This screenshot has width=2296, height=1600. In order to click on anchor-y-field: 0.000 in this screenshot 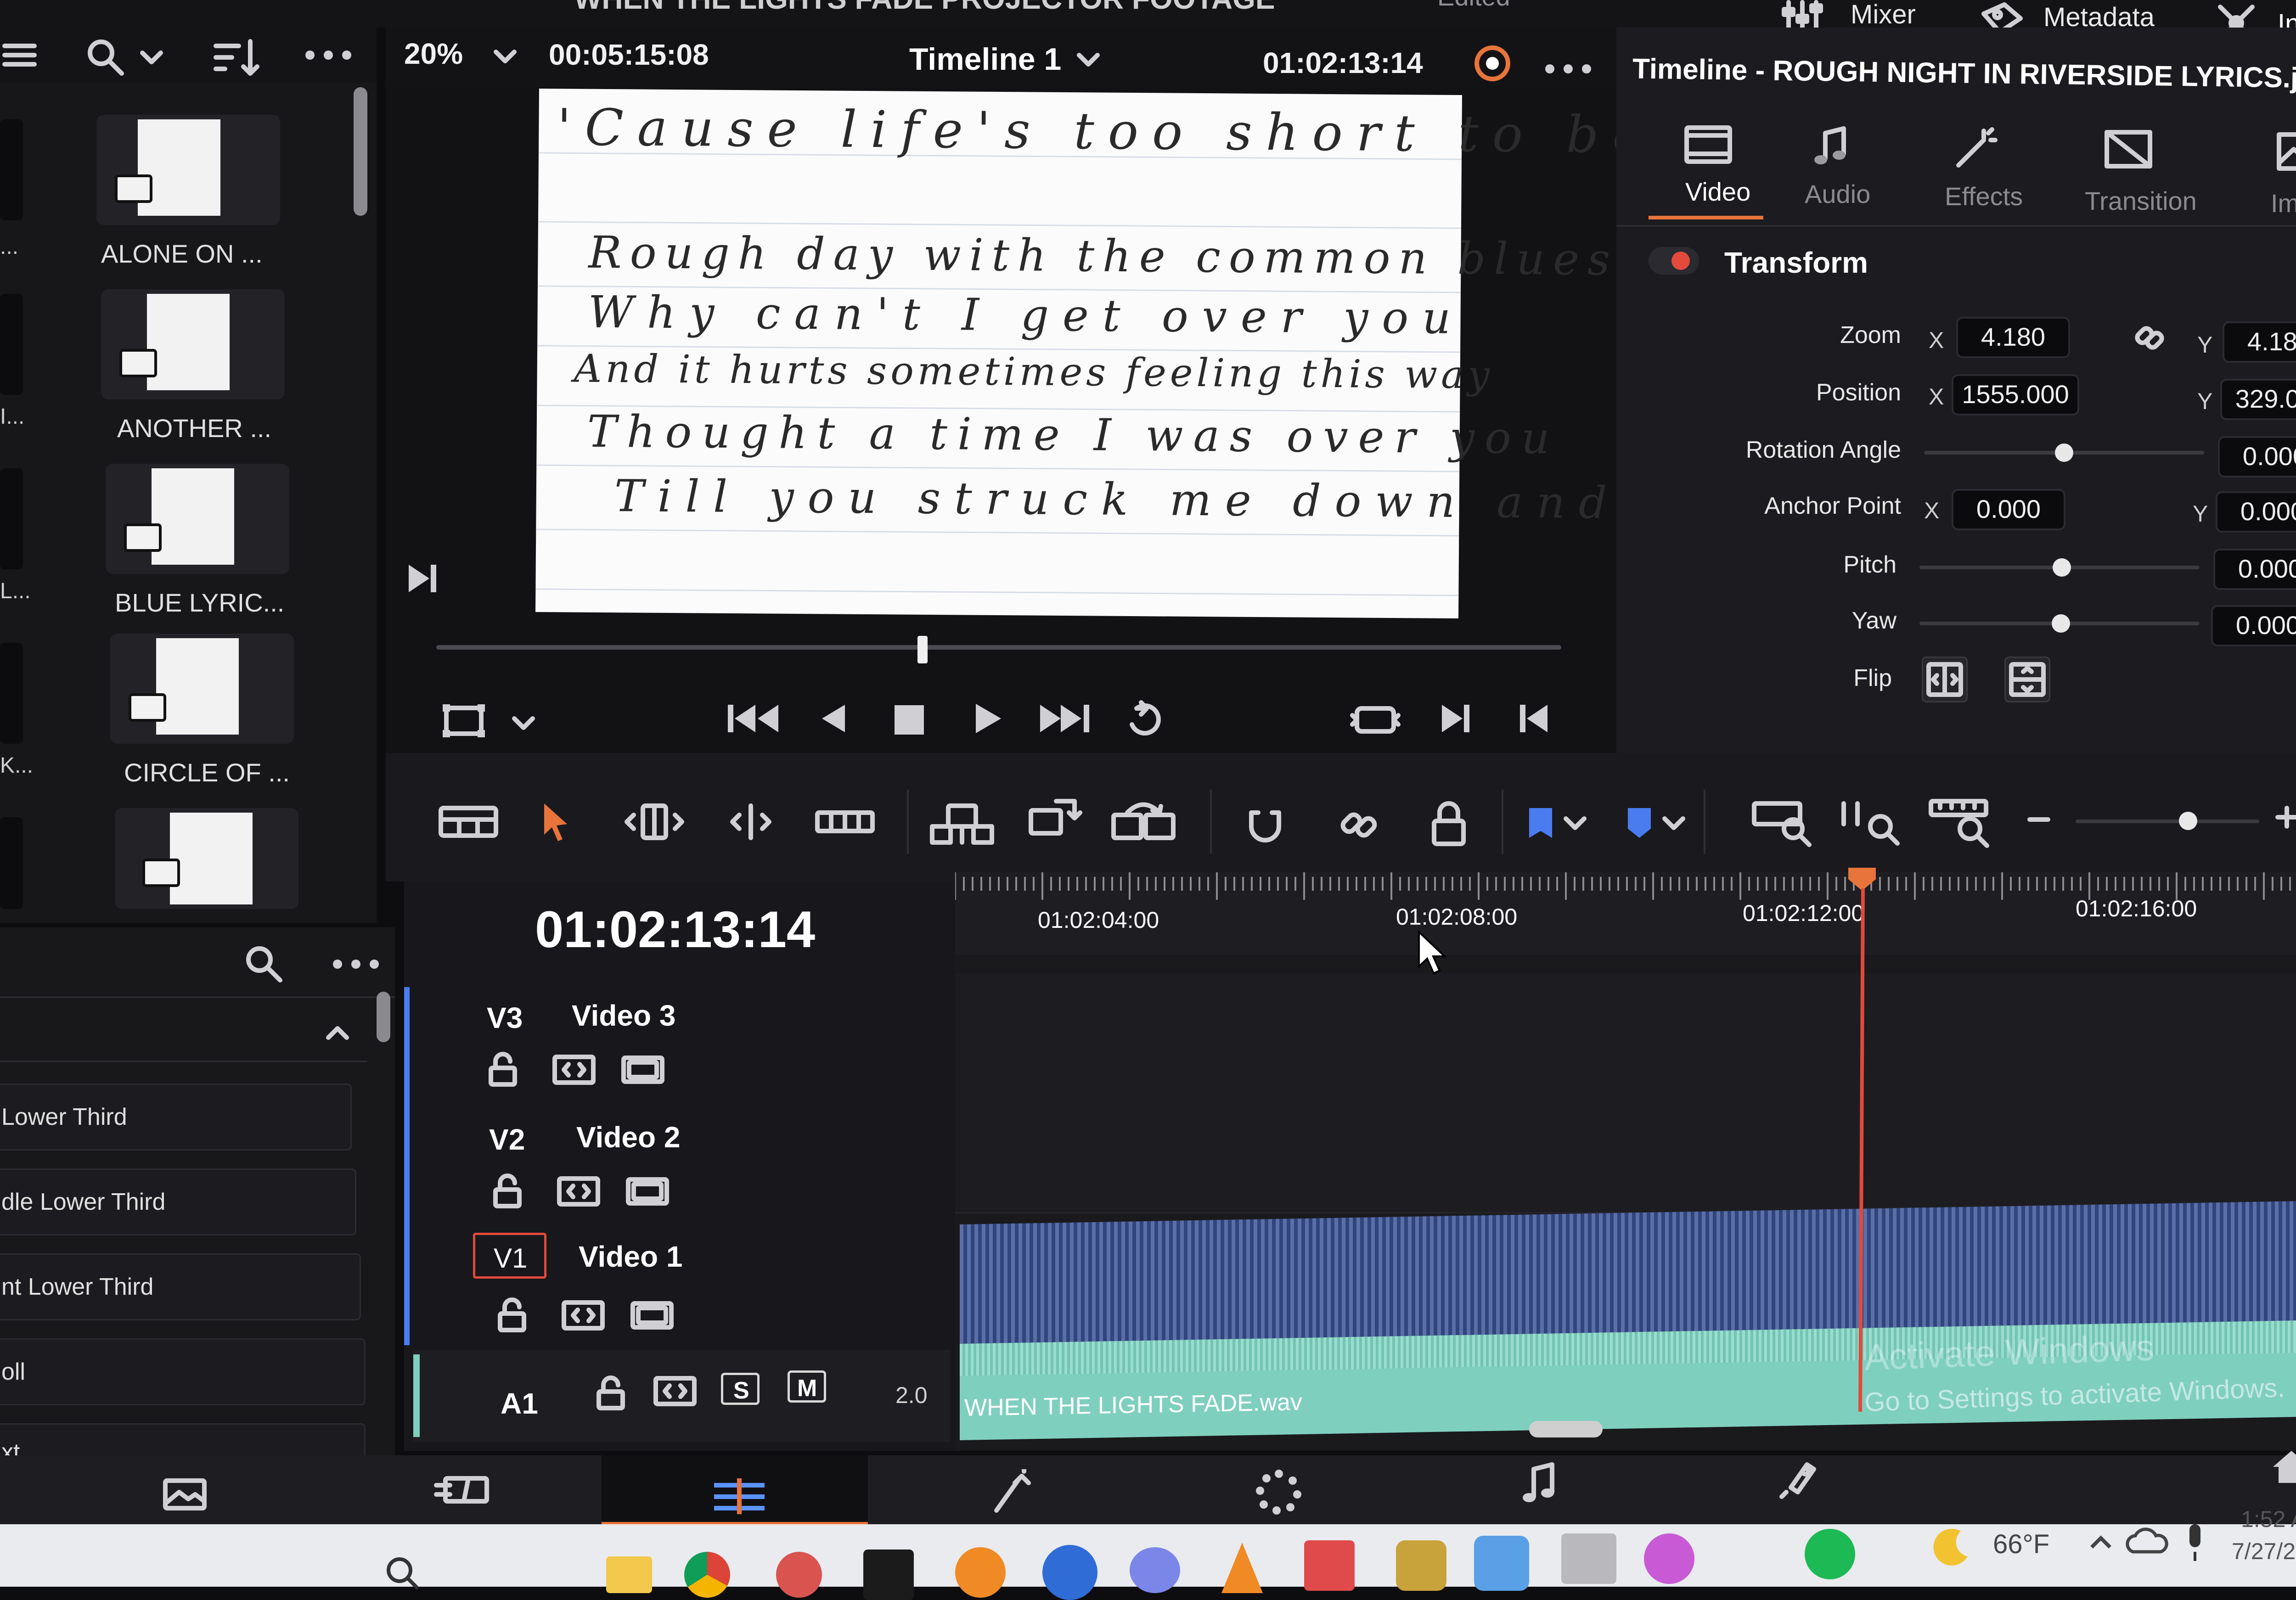, I will do `click(2256, 512)`.